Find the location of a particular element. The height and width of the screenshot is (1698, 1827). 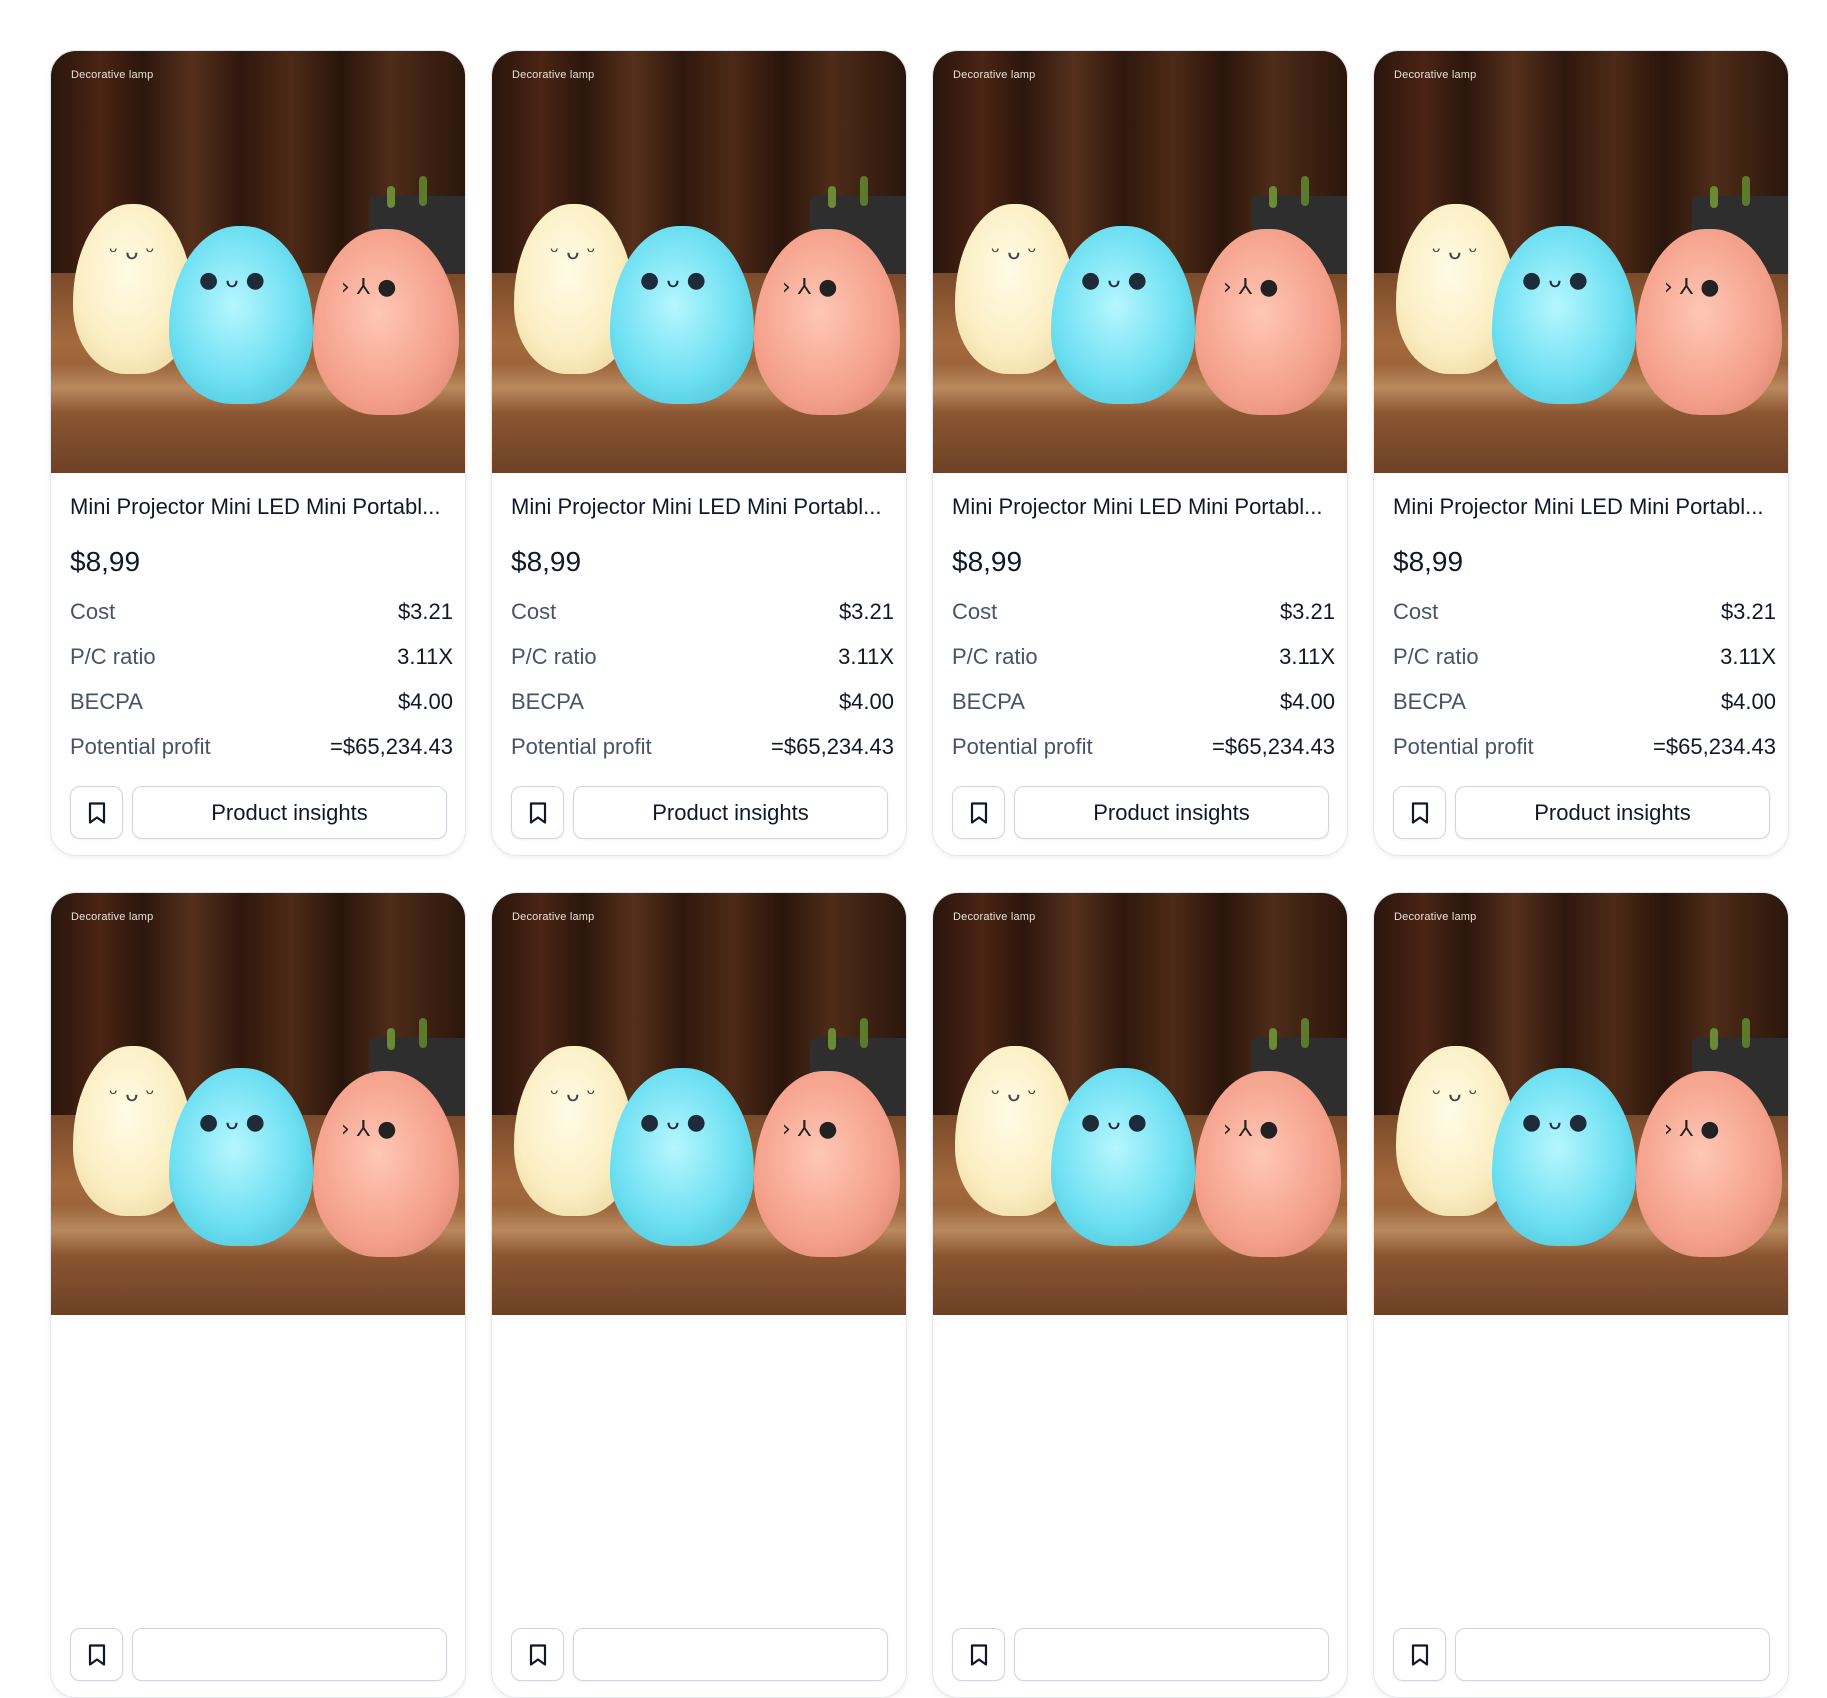

stat-row: Cost $3.21 is located at coordinates (702, 621).